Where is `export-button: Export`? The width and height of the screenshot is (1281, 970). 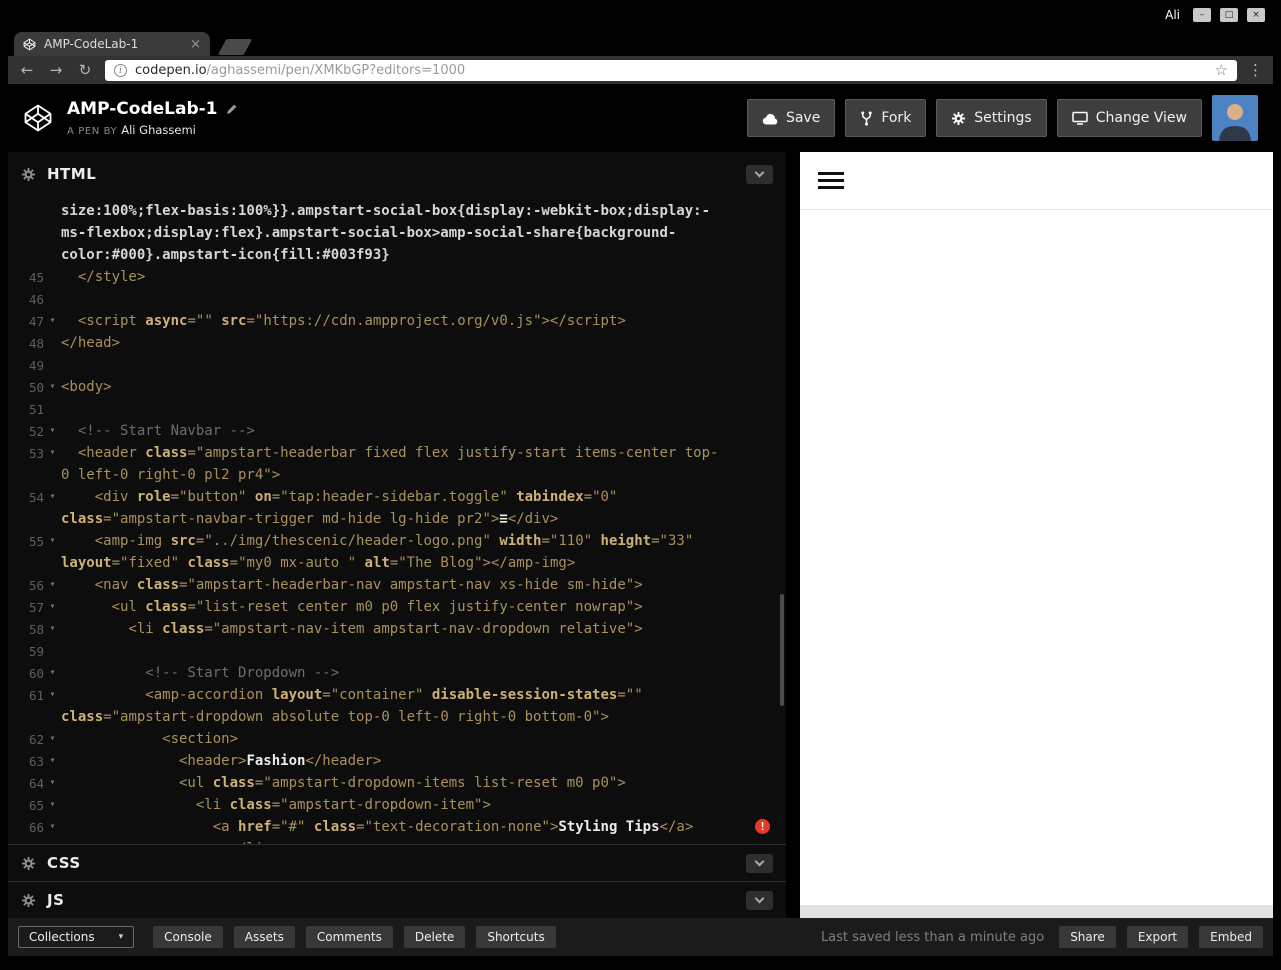 export-button: Export is located at coordinates (1157, 937).